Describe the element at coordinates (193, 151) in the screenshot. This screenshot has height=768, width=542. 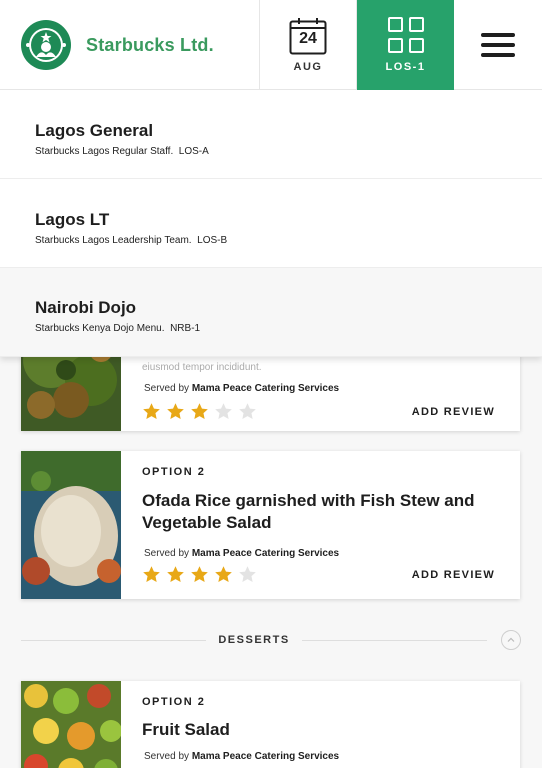
I see `location-code-text: LOS-A` at that location.